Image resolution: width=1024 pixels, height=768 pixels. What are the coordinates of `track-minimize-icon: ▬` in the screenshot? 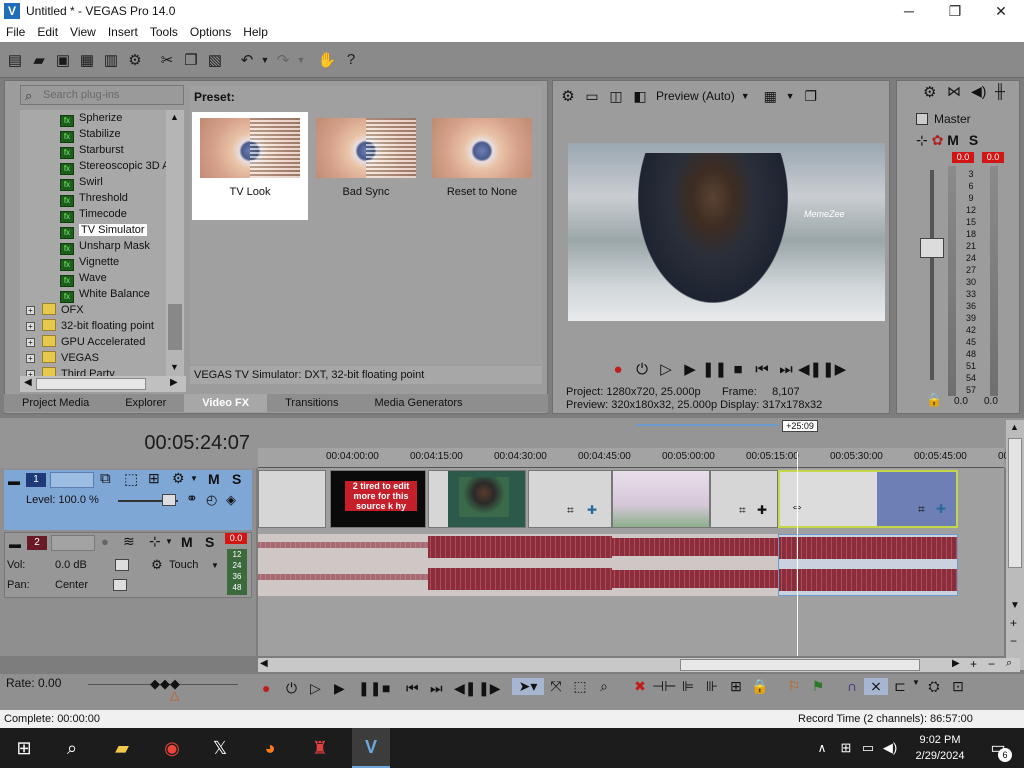 It's located at (15, 544).